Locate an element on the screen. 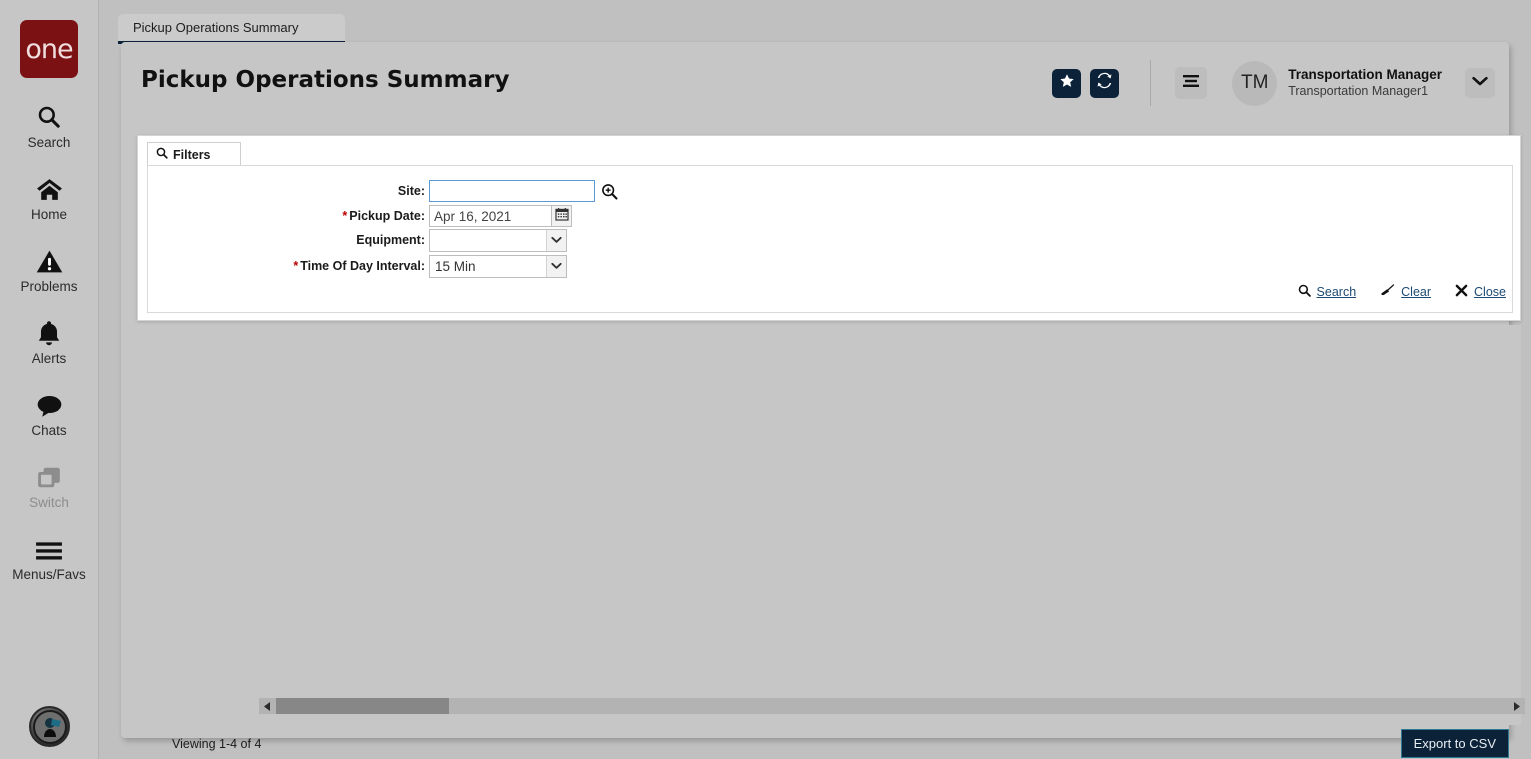 The width and height of the screenshot is (1531, 759). sidebar-item-alerts: Alerts is located at coordinates (49, 341).